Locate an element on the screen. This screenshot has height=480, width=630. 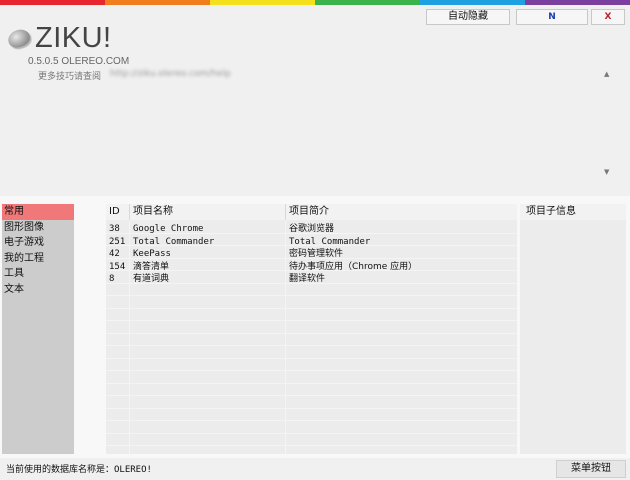
category-item: 常用 is located at coordinates (38, 212).